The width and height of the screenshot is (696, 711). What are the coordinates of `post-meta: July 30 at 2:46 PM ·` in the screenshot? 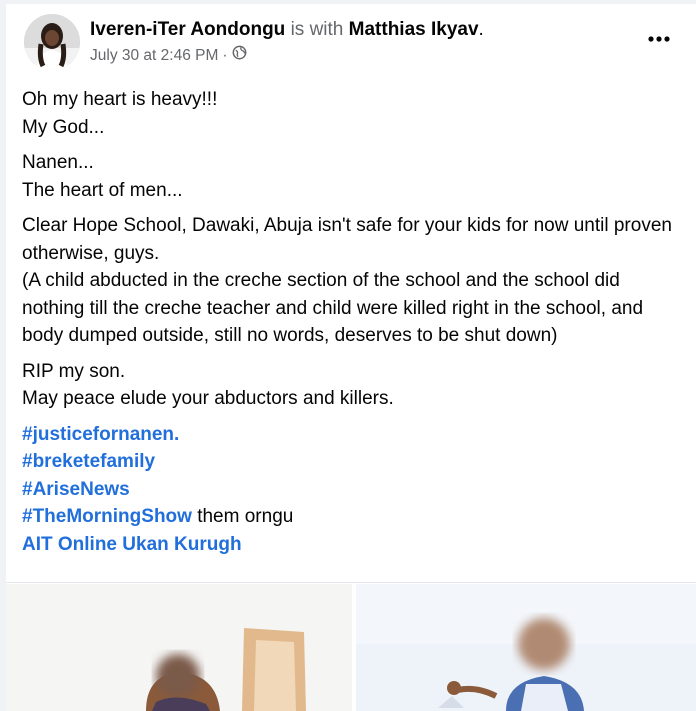 It's located at (168, 56).